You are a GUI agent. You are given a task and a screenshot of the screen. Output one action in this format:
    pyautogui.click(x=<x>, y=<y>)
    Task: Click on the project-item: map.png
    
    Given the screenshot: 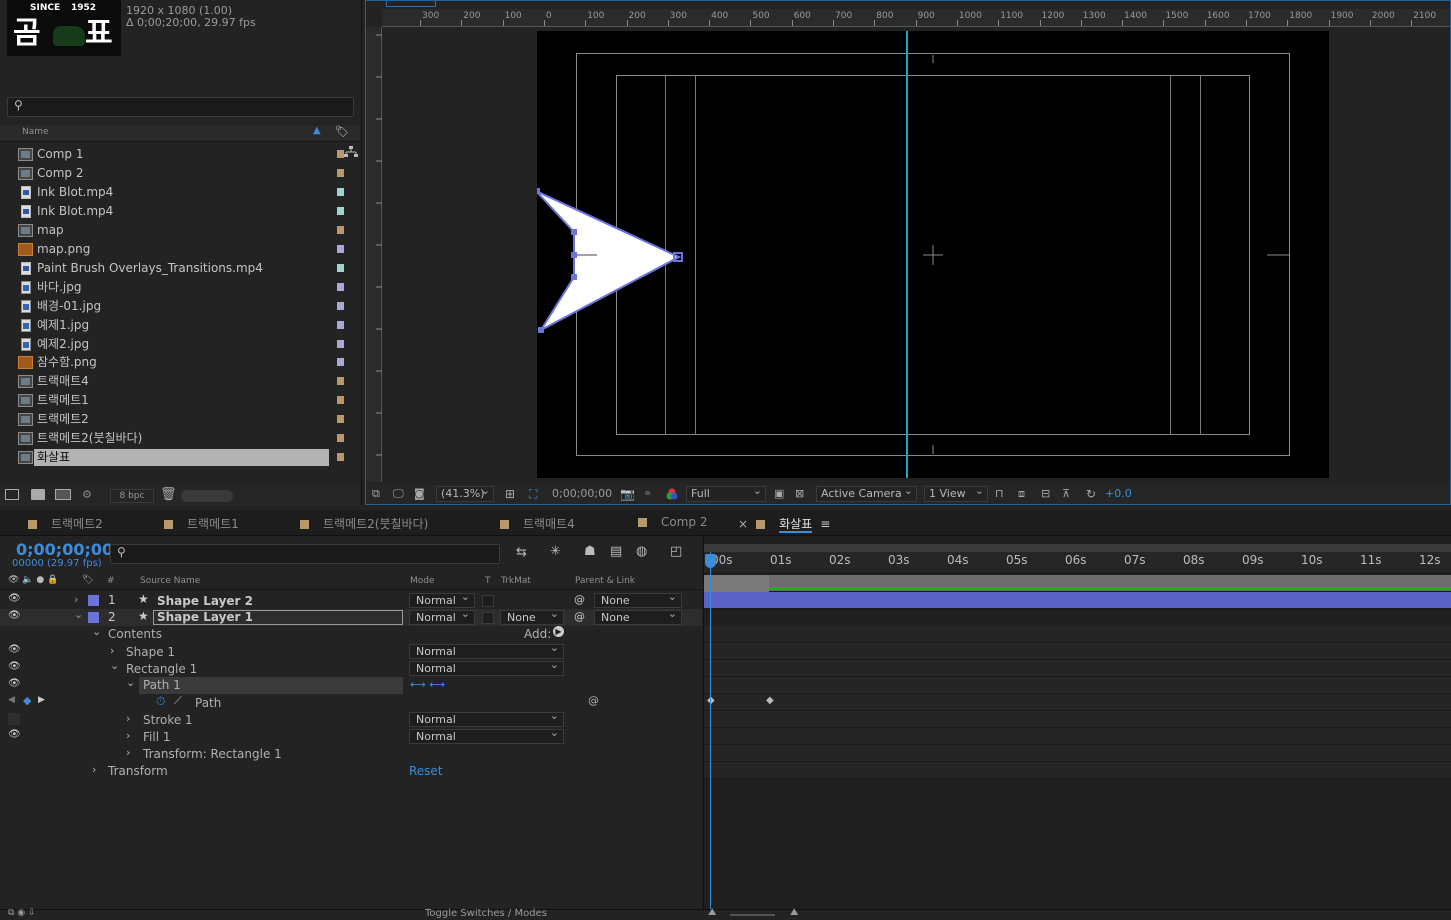 What is the action you would take?
    pyautogui.click(x=172, y=249)
    